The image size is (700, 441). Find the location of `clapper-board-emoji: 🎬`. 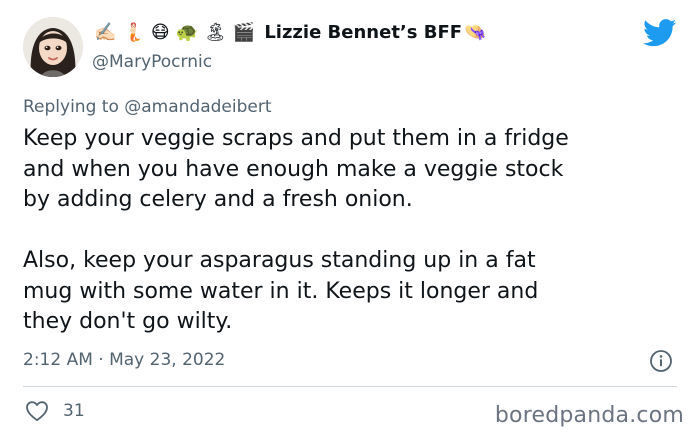

clapper-board-emoji: 🎬 is located at coordinates (244, 32).